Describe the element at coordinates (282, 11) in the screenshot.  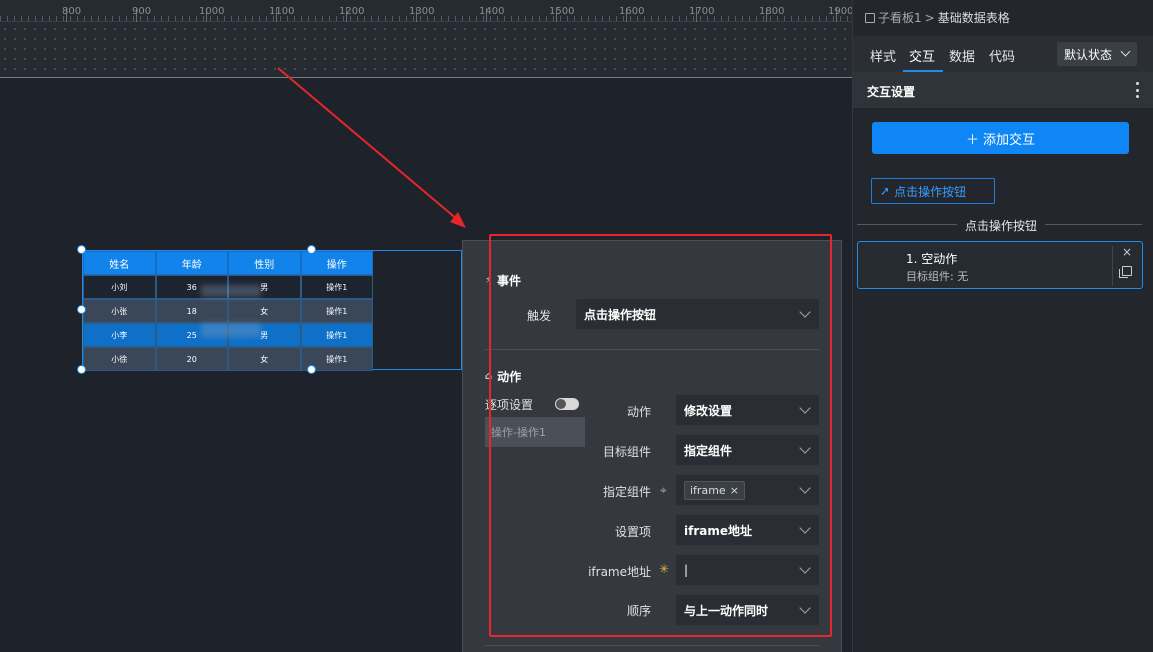
I see `ruler-tick-label: 1100` at that location.